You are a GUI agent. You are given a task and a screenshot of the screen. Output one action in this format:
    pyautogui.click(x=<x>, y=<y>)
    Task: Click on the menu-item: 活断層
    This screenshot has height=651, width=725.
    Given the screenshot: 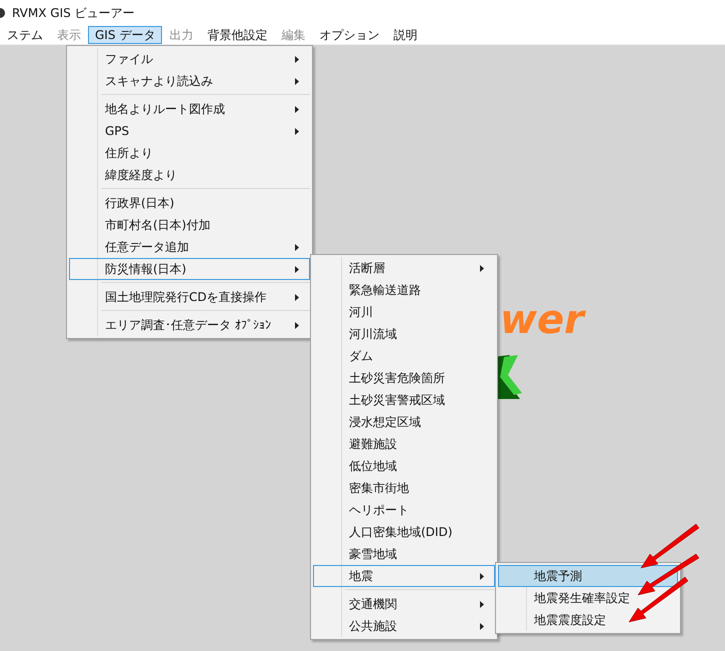 What is the action you would take?
    pyautogui.click(x=404, y=268)
    